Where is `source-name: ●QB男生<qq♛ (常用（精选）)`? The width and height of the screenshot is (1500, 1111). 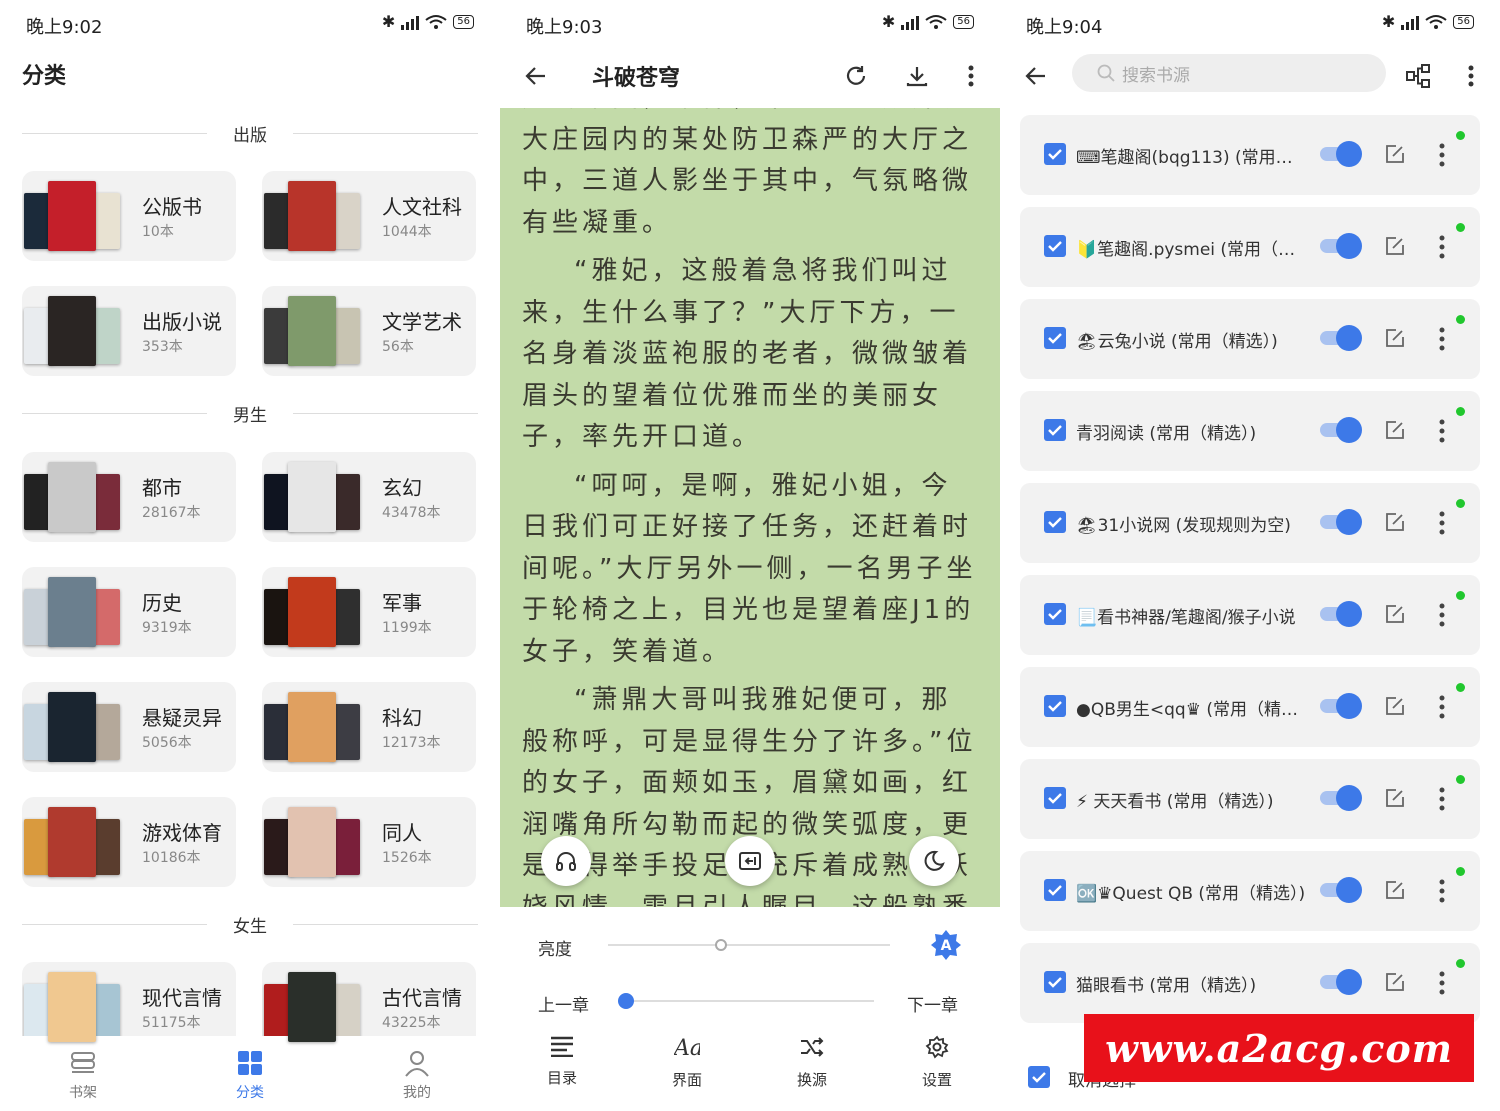 source-name: ●QB男生<qq♛ (常用（精选）) is located at coordinates (1192, 710).